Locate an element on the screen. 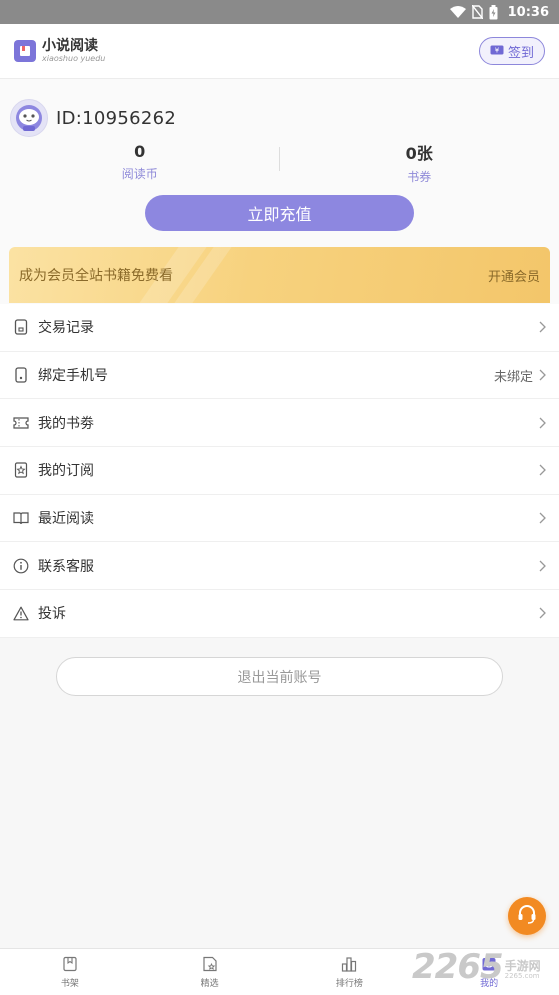 Image resolution: width=559 pixels, height=995 pixels. headset-icon is located at coordinates (527, 916).